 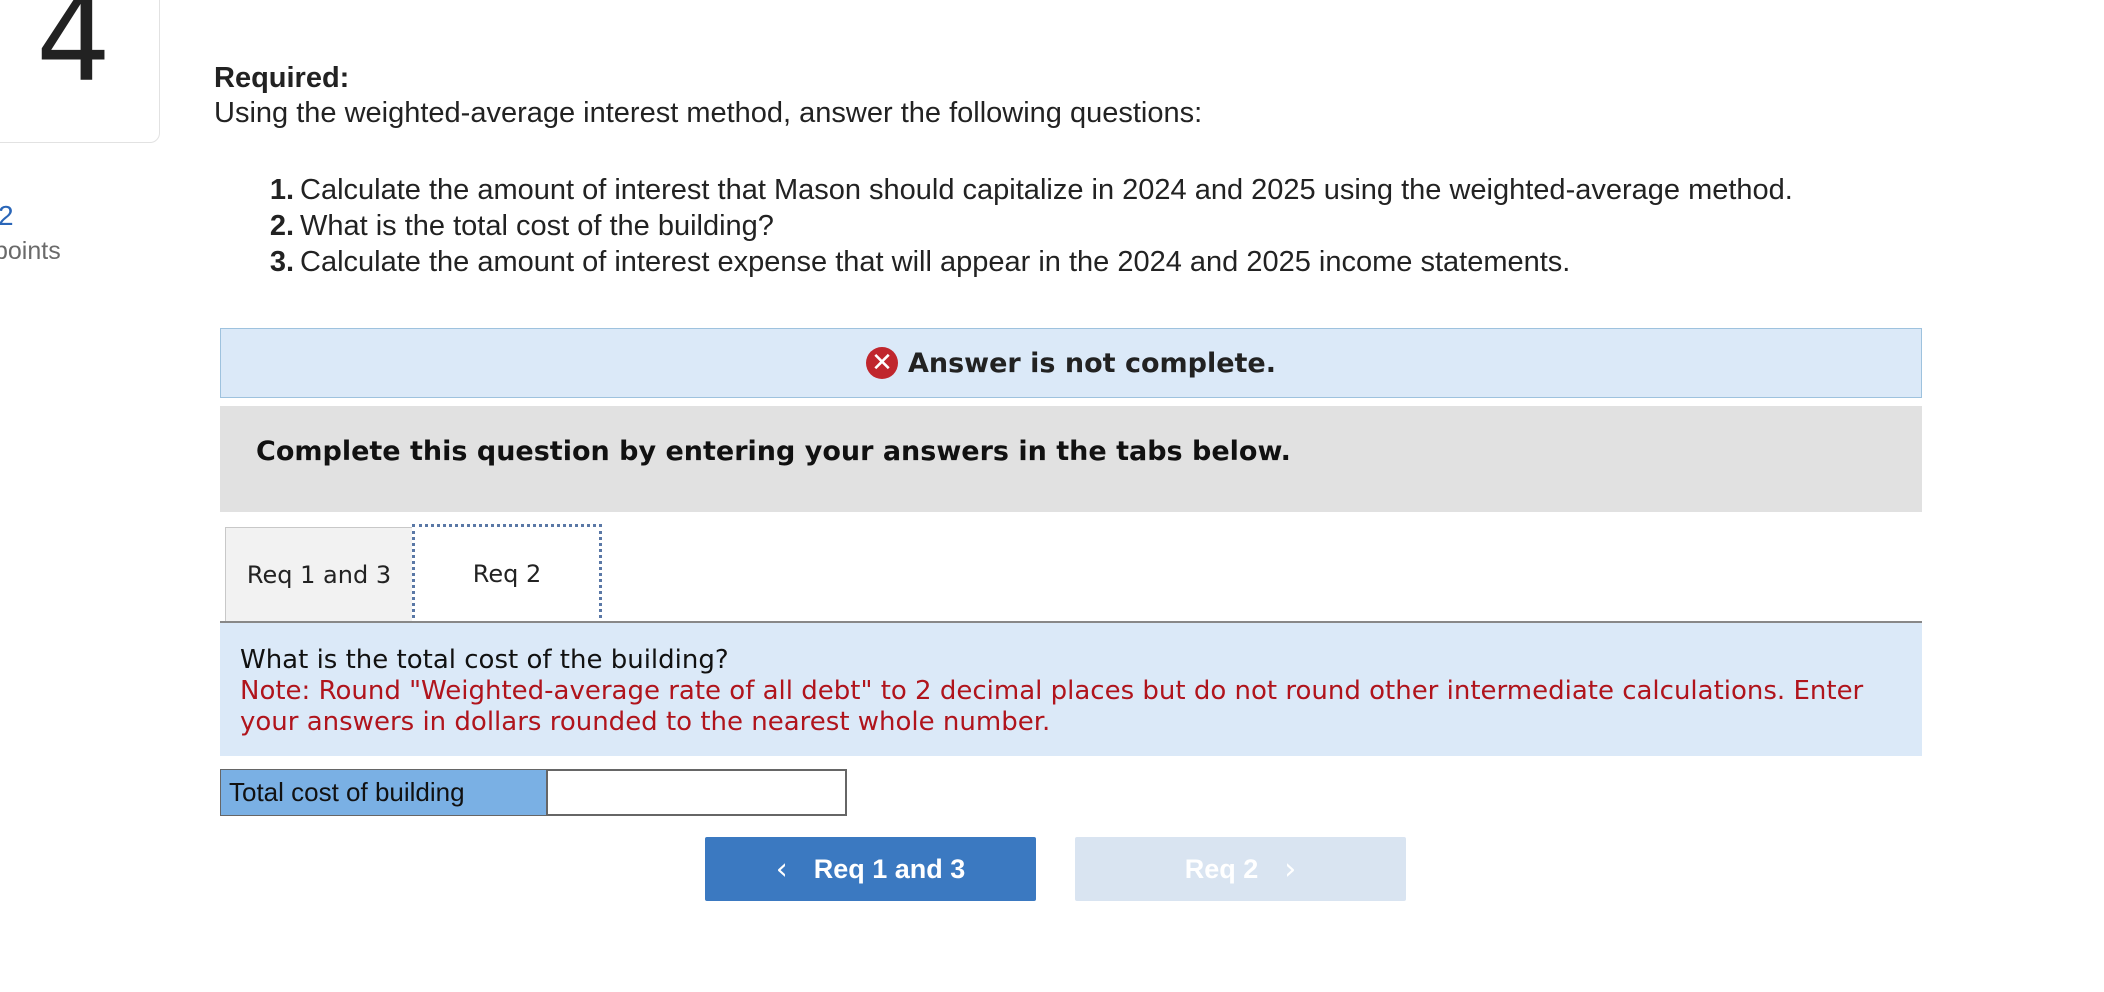 What do you see at coordinates (537, 226) in the screenshot?
I see `requirement-text: What is the total cost of the building?` at bounding box center [537, 226].